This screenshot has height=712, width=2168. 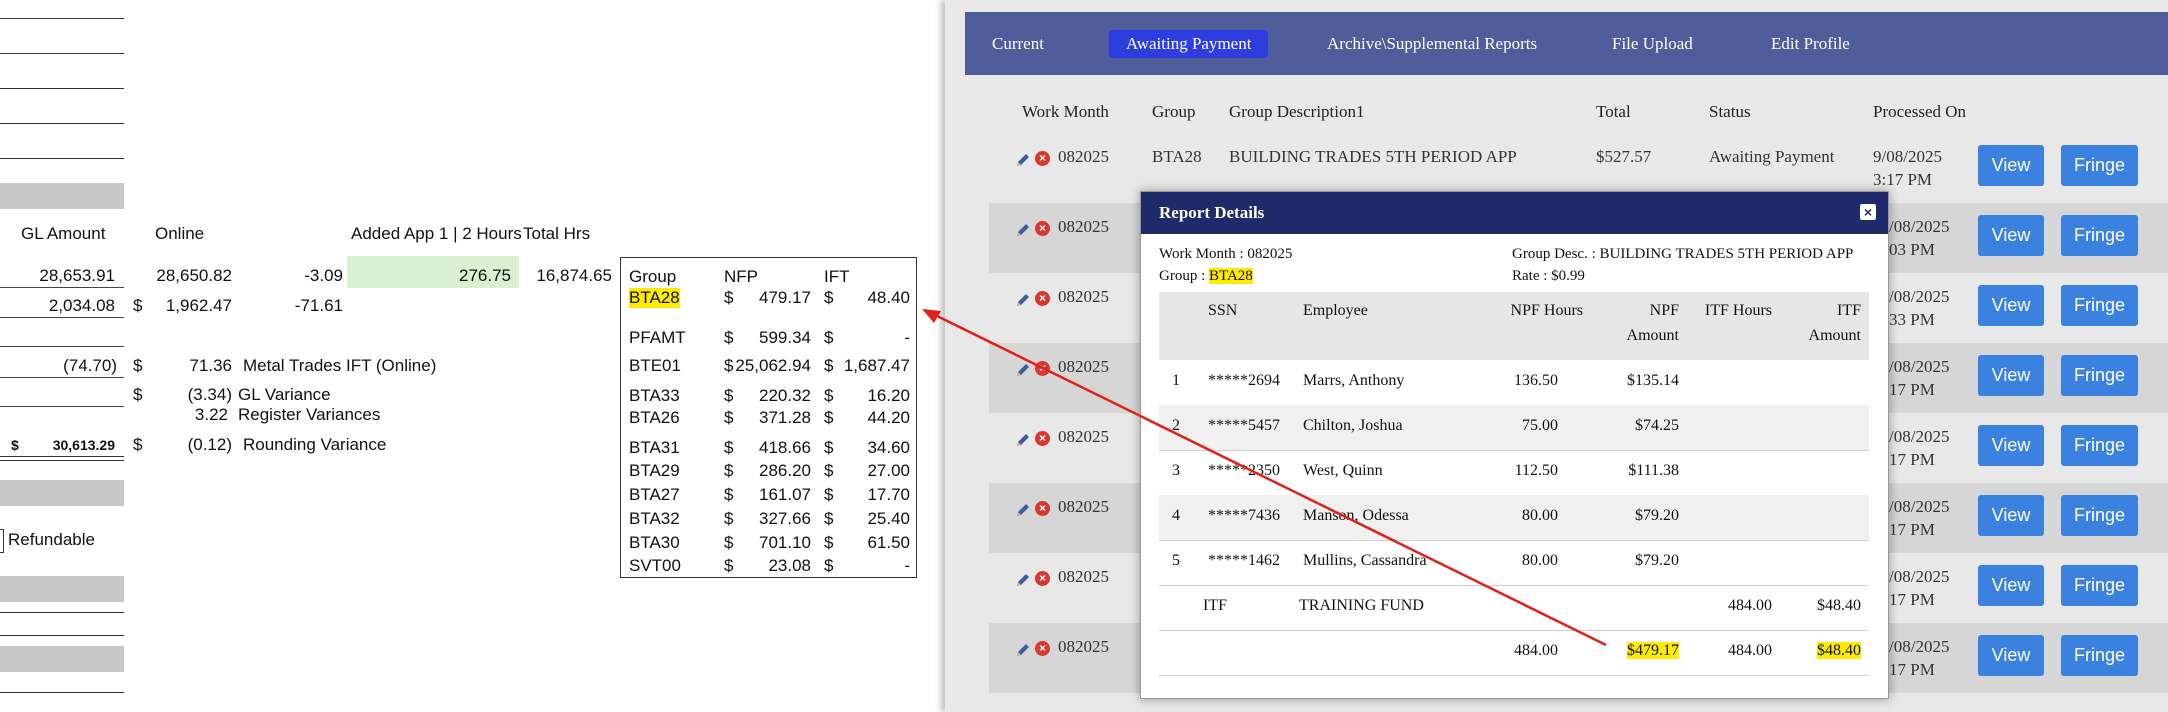 What do you see at coordinates (1920, 111) in the screenshot?
I see `col-processed-on: Processed On` at bounding box center [1920, 111].